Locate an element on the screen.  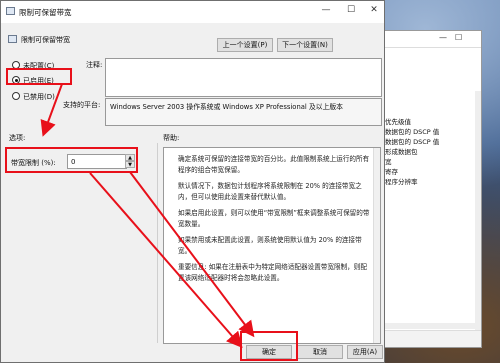
arrow-to-options is located at coordinates (51, 110).